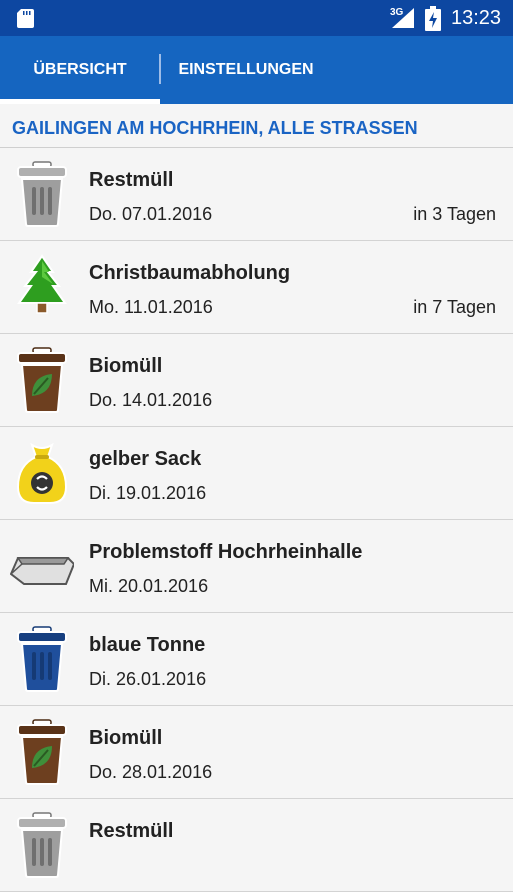  What do you see at coordinates (147, 645) in the screenshot?
I see `item-title: blaue Tonne` at bounding box center [147, 645].